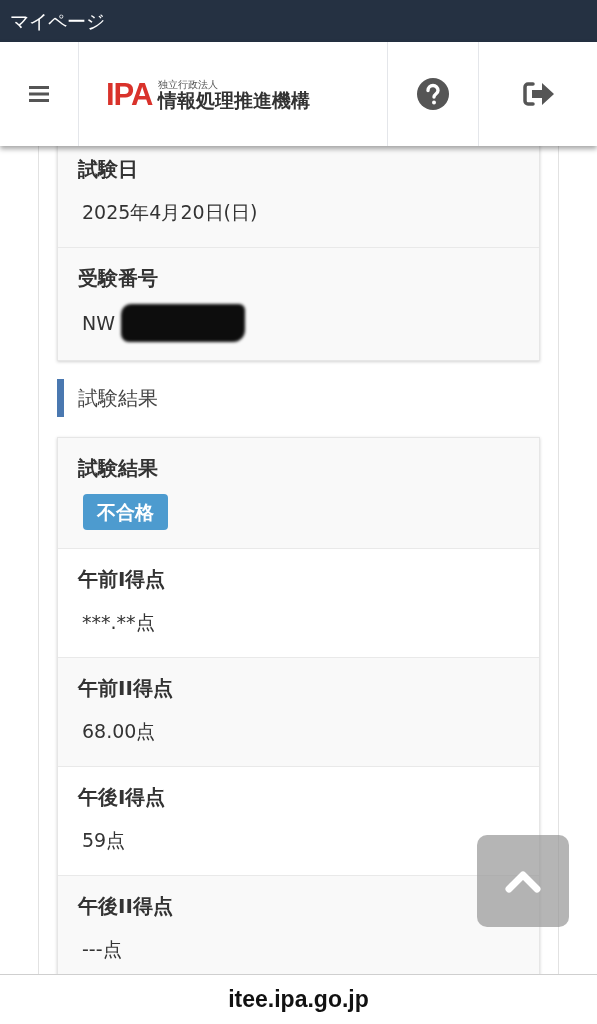  I want to click on help-icon, so click(433, 94).